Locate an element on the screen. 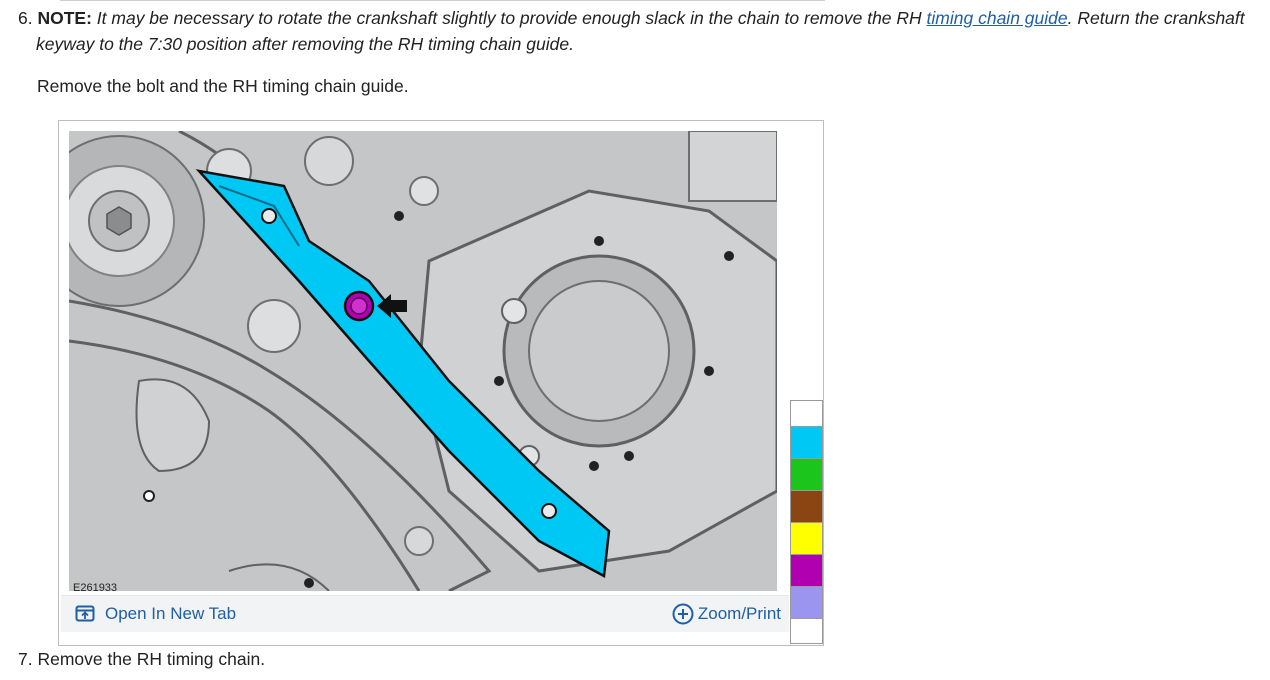 This screenshot has height=680, width=1270. zoom-print-label: Zoom/Print is located at coordinates (739, 613).